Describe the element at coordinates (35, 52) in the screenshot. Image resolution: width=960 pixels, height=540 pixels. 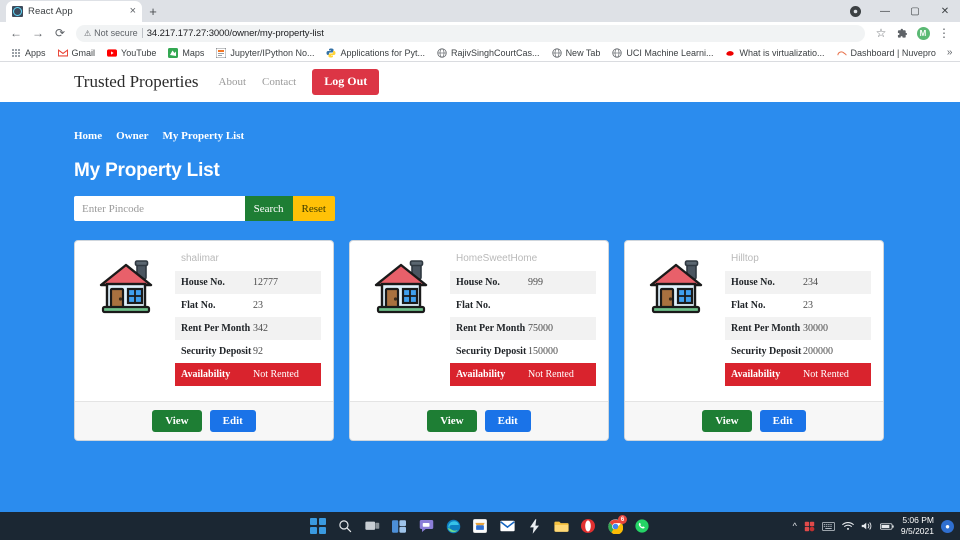
I see `bookmark-label: Apps` at that location.